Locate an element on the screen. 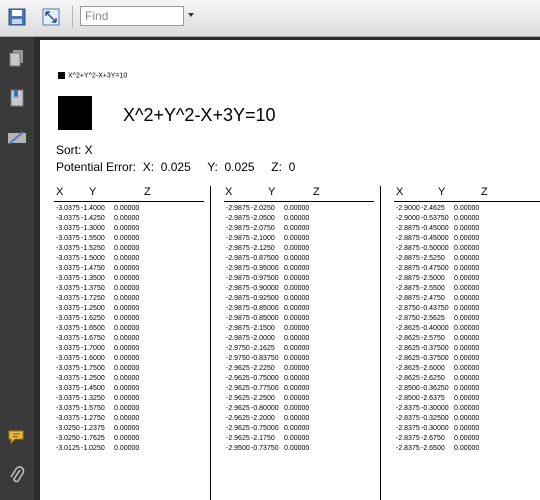  comments-icon is located at coordinates (17, 438).